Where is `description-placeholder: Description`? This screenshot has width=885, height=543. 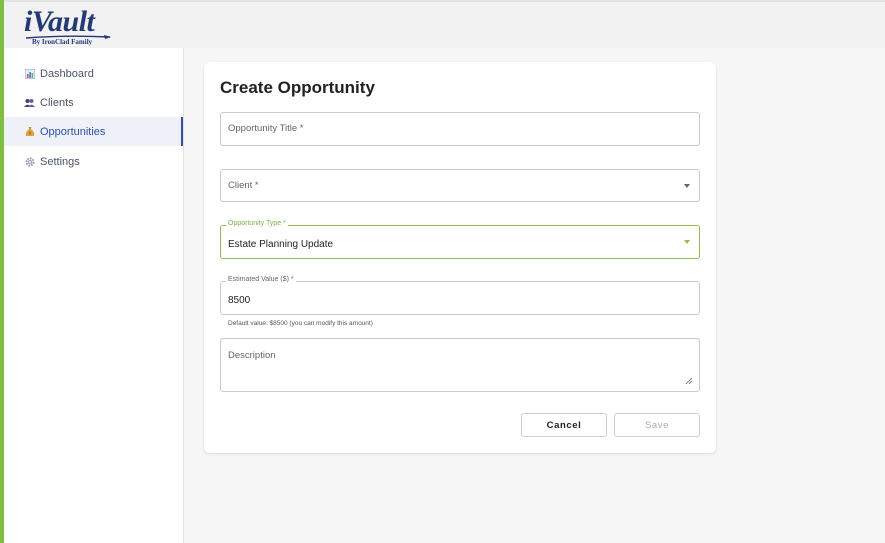 description-placeholder: Description is located at coordinates (252, 355).